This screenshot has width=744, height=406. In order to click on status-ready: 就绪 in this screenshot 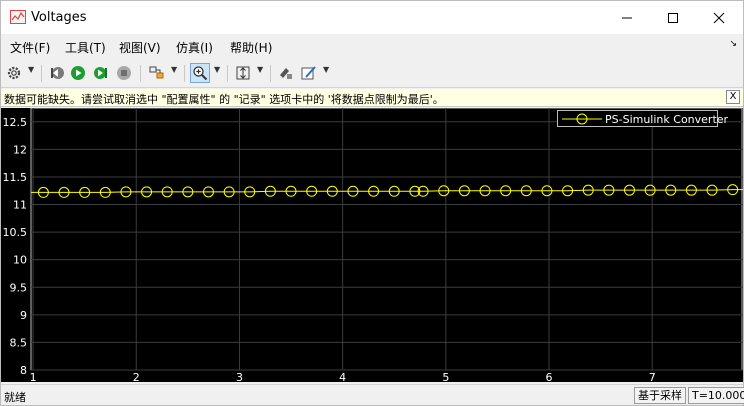, I will do `click(15, 397)`.